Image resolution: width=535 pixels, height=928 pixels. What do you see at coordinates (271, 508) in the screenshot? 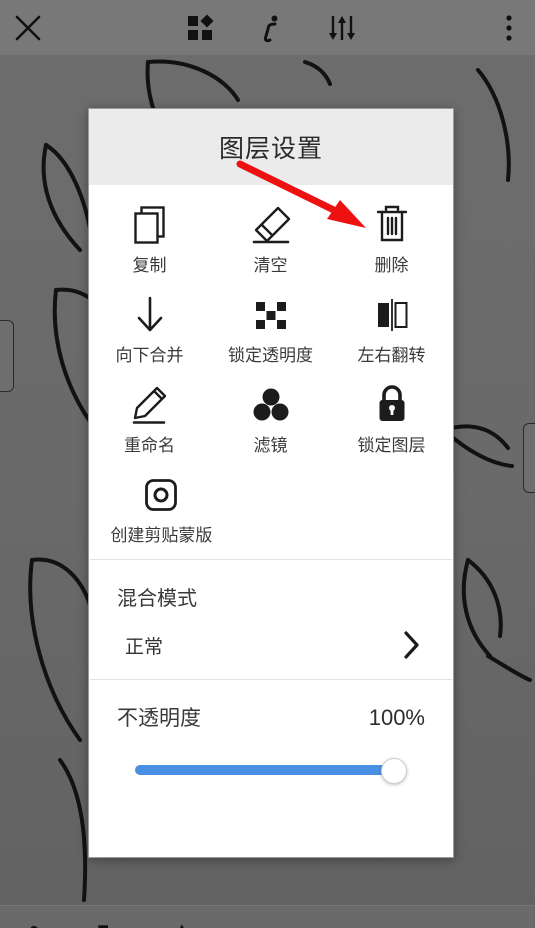
I see `action-row: 创建剪贴蒙版` at bounding box center [271, 508].